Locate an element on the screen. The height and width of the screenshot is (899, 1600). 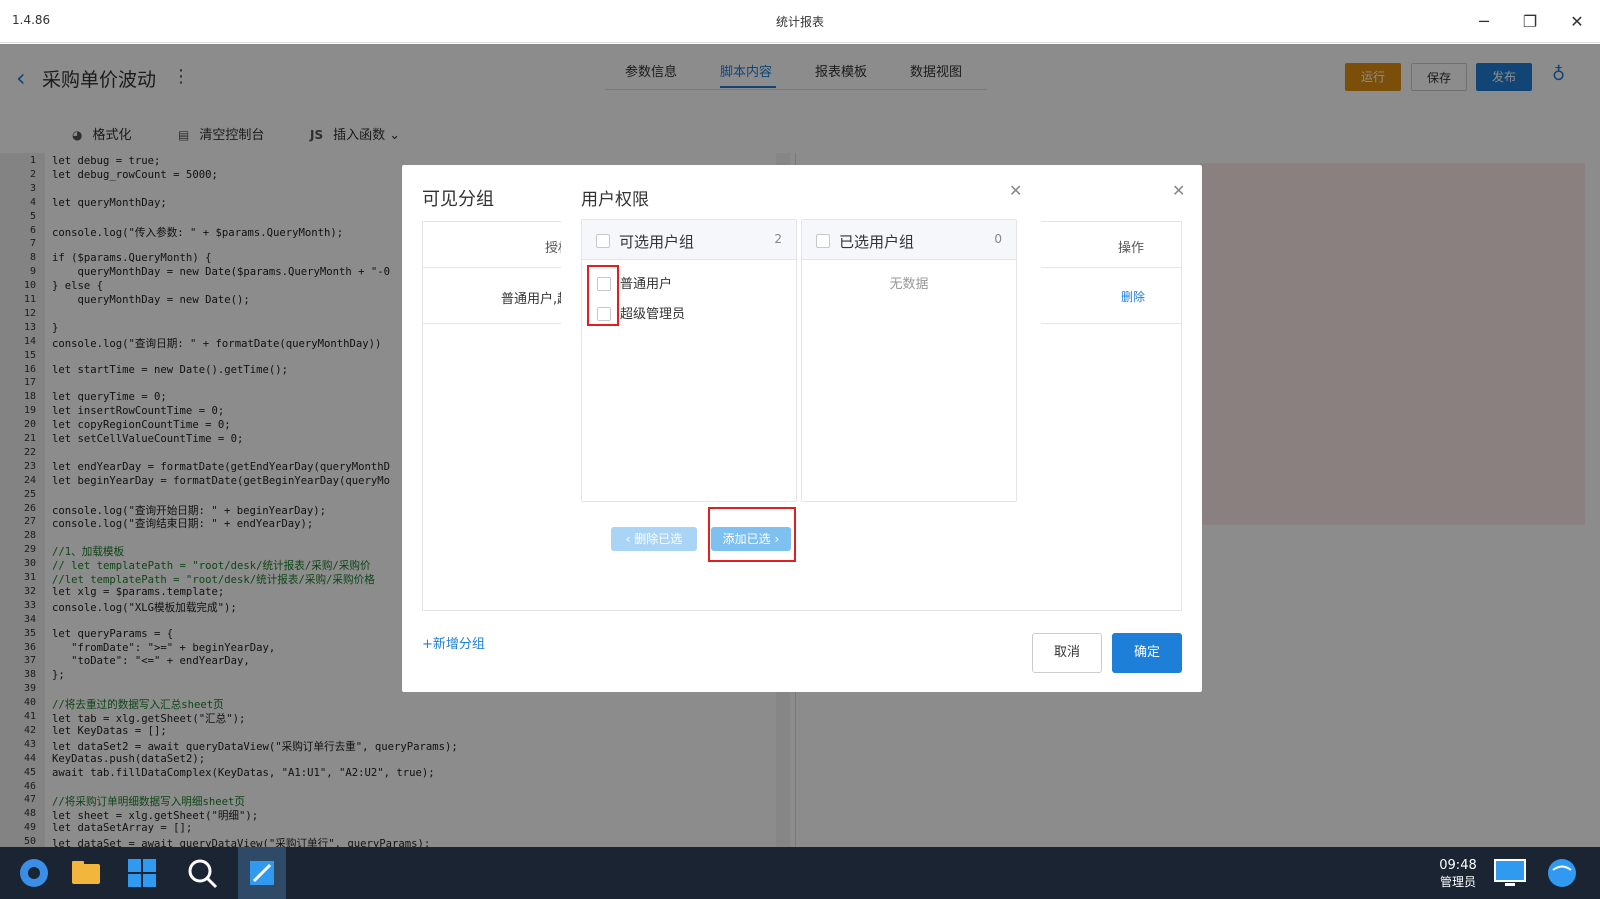
chevron-left-icon: ‹ is located at coordinates (630, 539).